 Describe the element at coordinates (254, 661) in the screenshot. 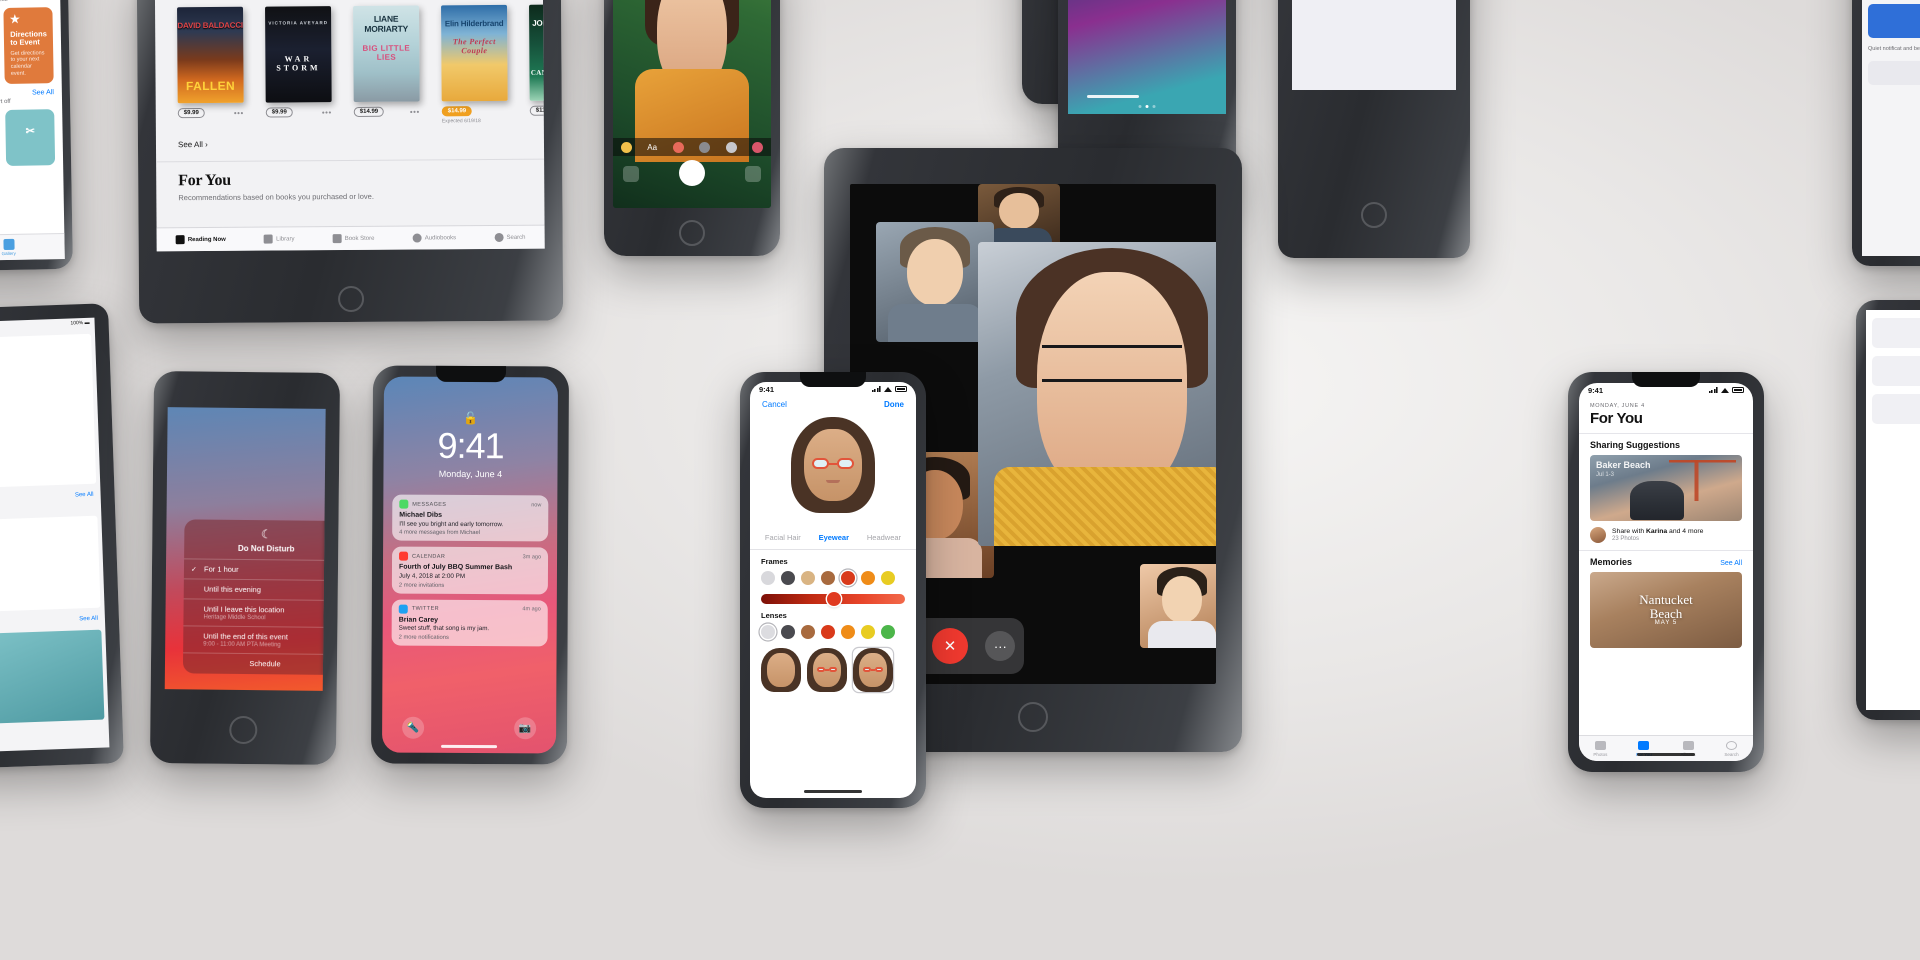

I see `dnd-schedule-button: Schedule` at that location.